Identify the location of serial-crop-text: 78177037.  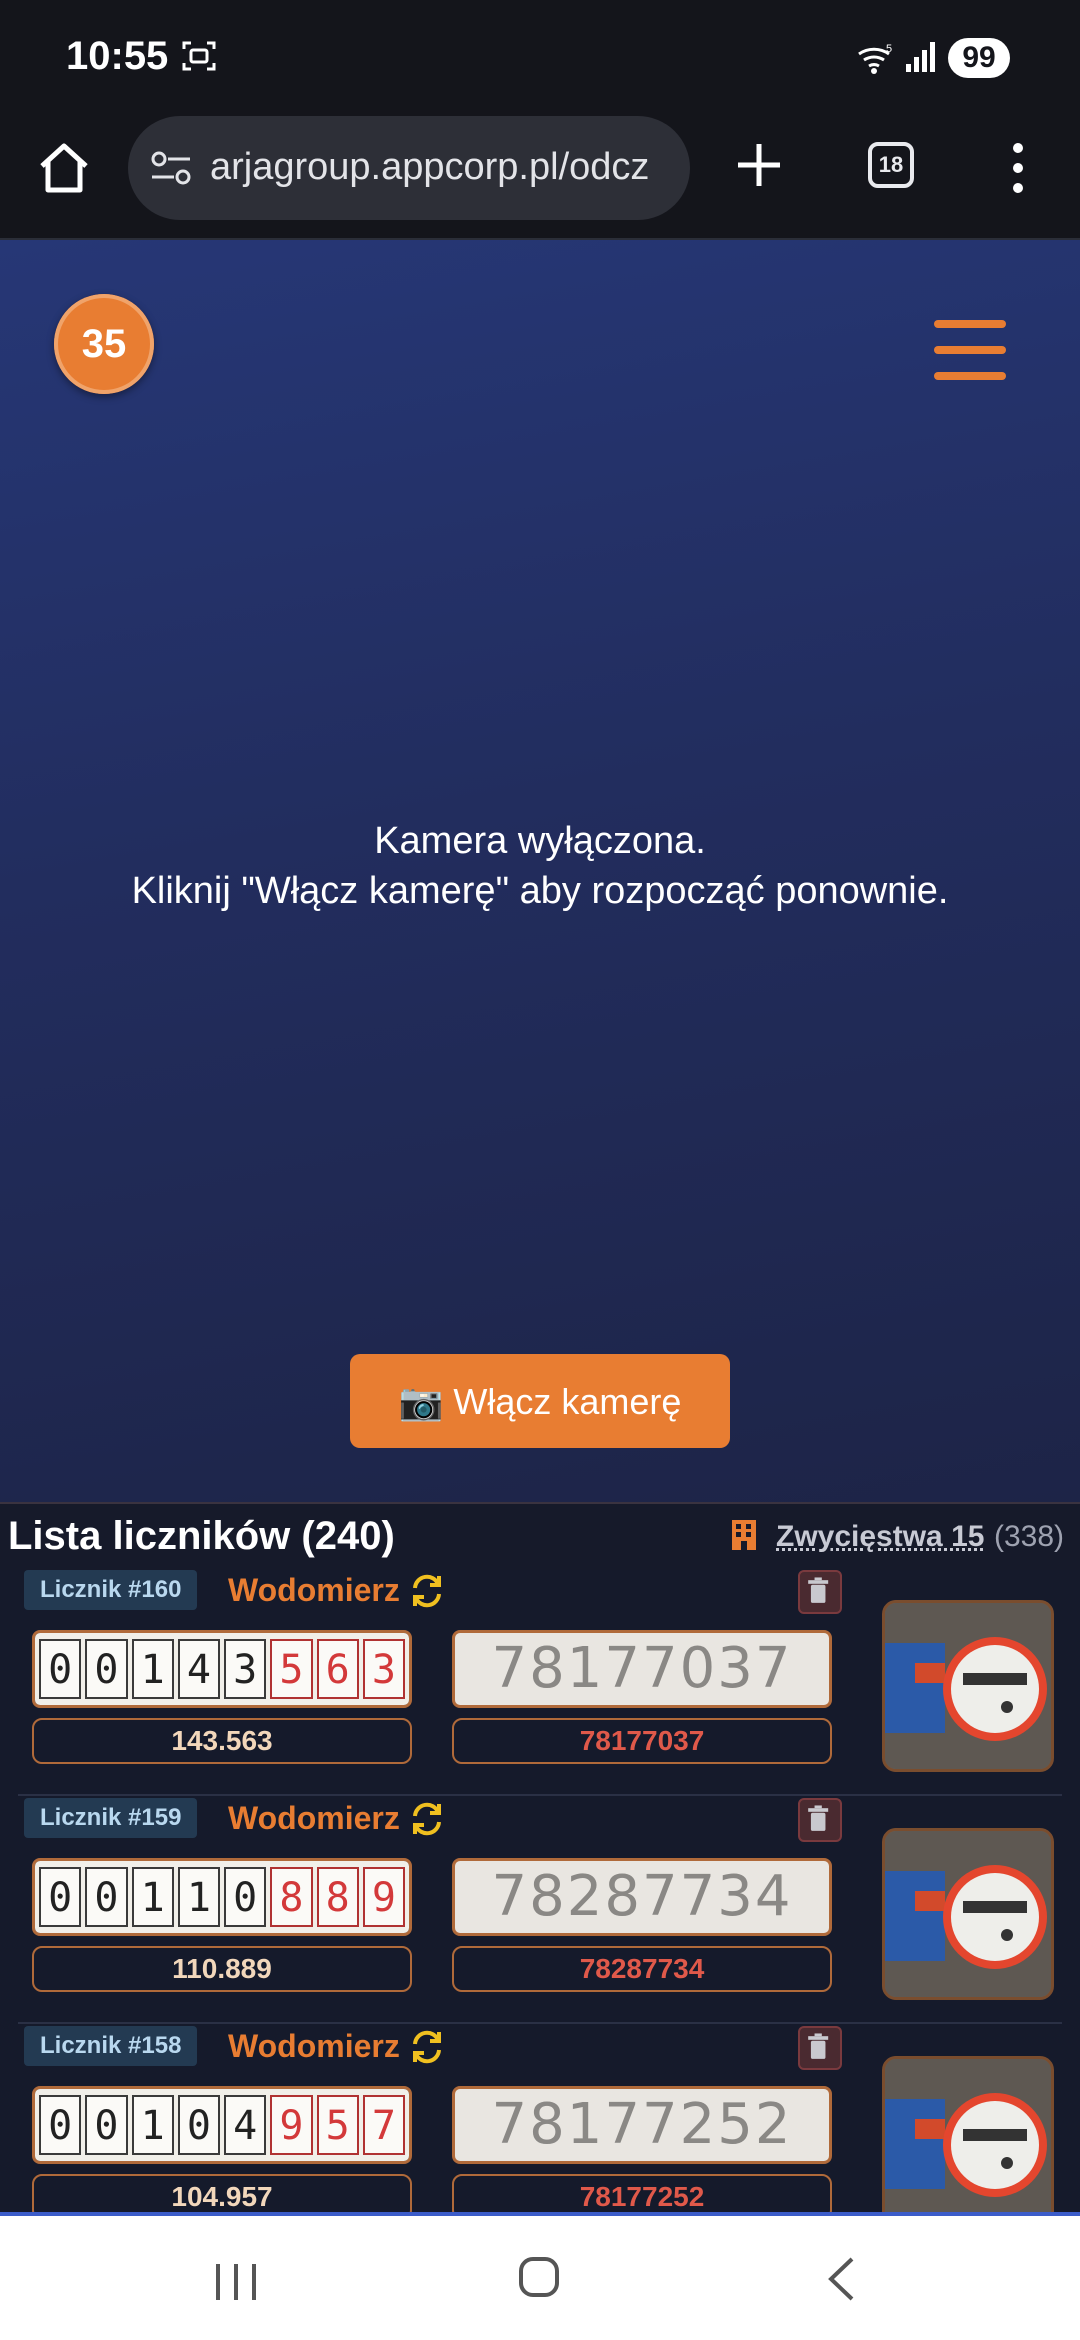
(642, 1668).